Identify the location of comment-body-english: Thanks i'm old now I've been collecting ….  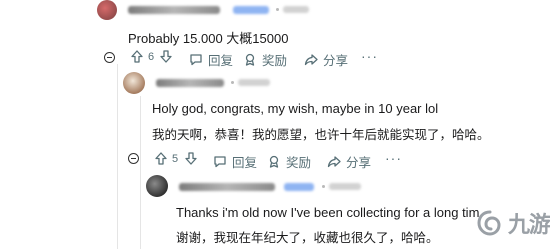
(328, 212).